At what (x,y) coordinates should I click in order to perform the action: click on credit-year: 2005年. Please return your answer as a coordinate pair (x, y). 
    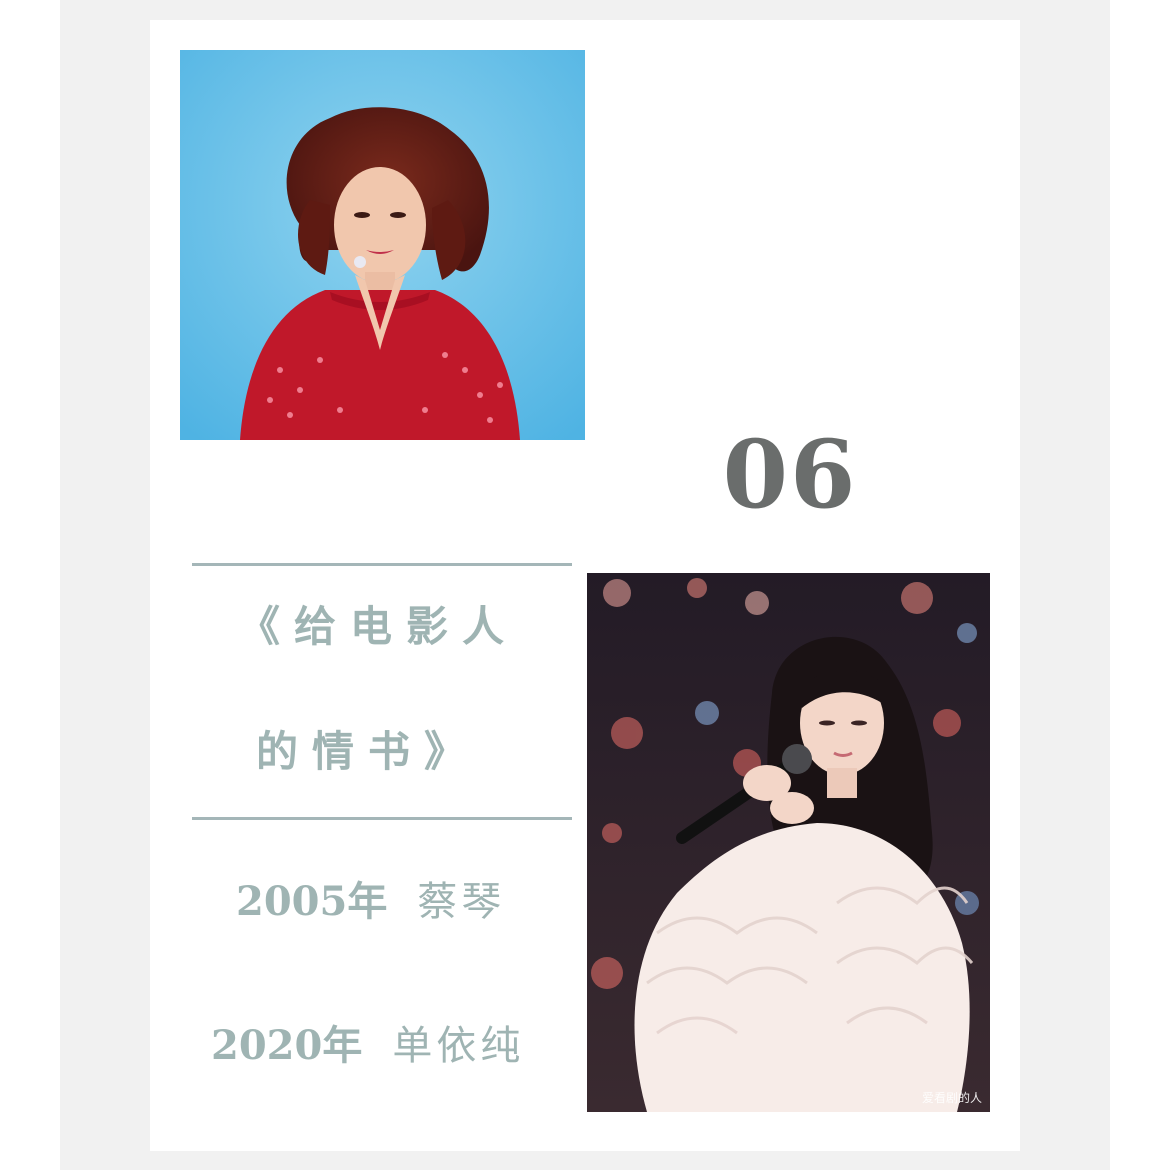
    Looking at the image, I should click on (312, 901).